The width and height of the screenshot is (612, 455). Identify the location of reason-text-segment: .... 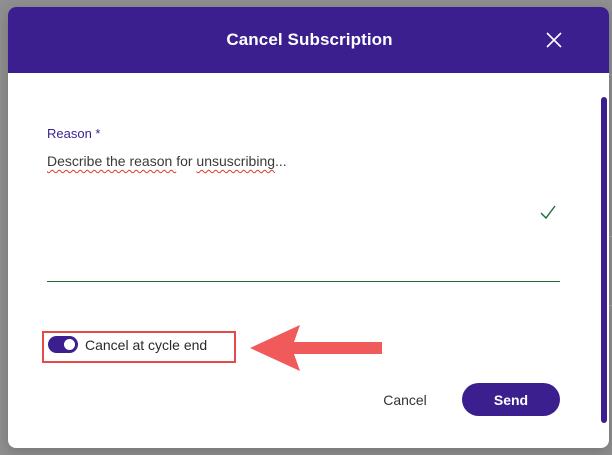
(281, 161).